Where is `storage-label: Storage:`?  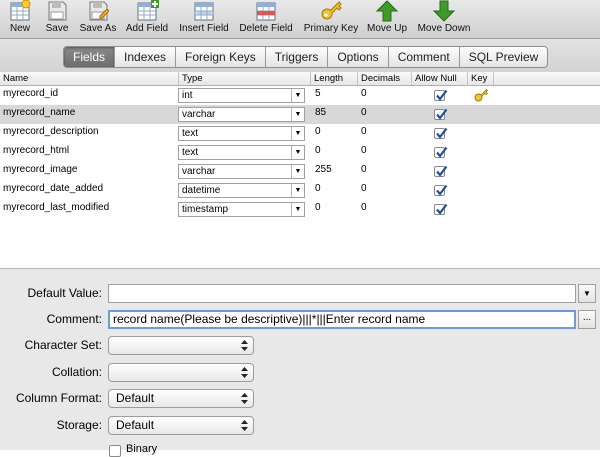 storage-label: Storage: is located at coordinates (79, 425).